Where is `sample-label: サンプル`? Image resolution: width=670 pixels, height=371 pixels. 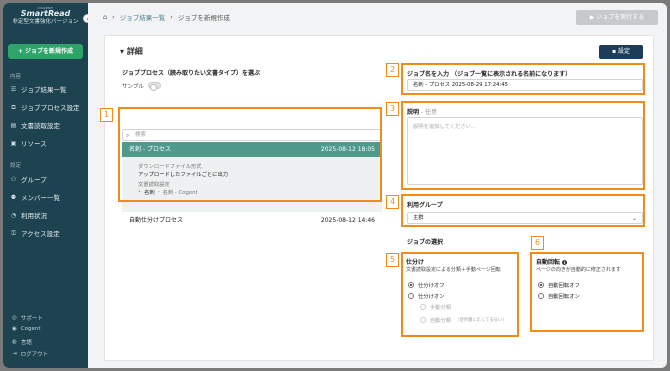
sample-label: サンプル is located at coordinates (133, 87).